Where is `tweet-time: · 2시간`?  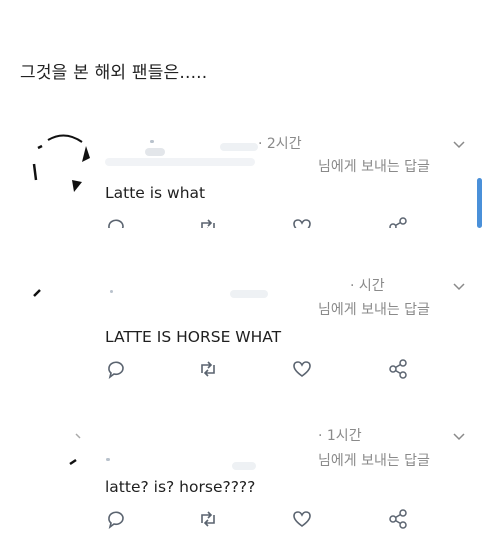
tweet-time: · 2시간 is located at coordinates (280, 144).